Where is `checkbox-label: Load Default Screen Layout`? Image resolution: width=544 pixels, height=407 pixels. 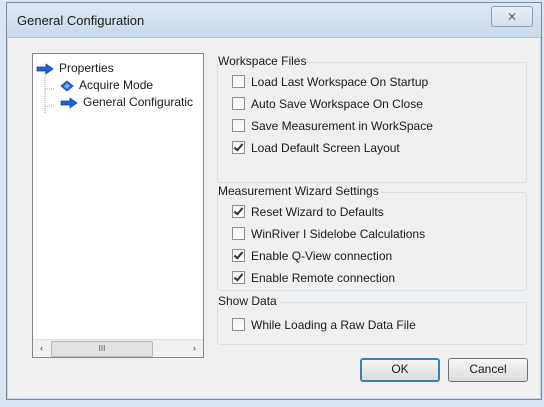
checkbox-label: Load Default Screen Layout is located at coordinates (325, 147).